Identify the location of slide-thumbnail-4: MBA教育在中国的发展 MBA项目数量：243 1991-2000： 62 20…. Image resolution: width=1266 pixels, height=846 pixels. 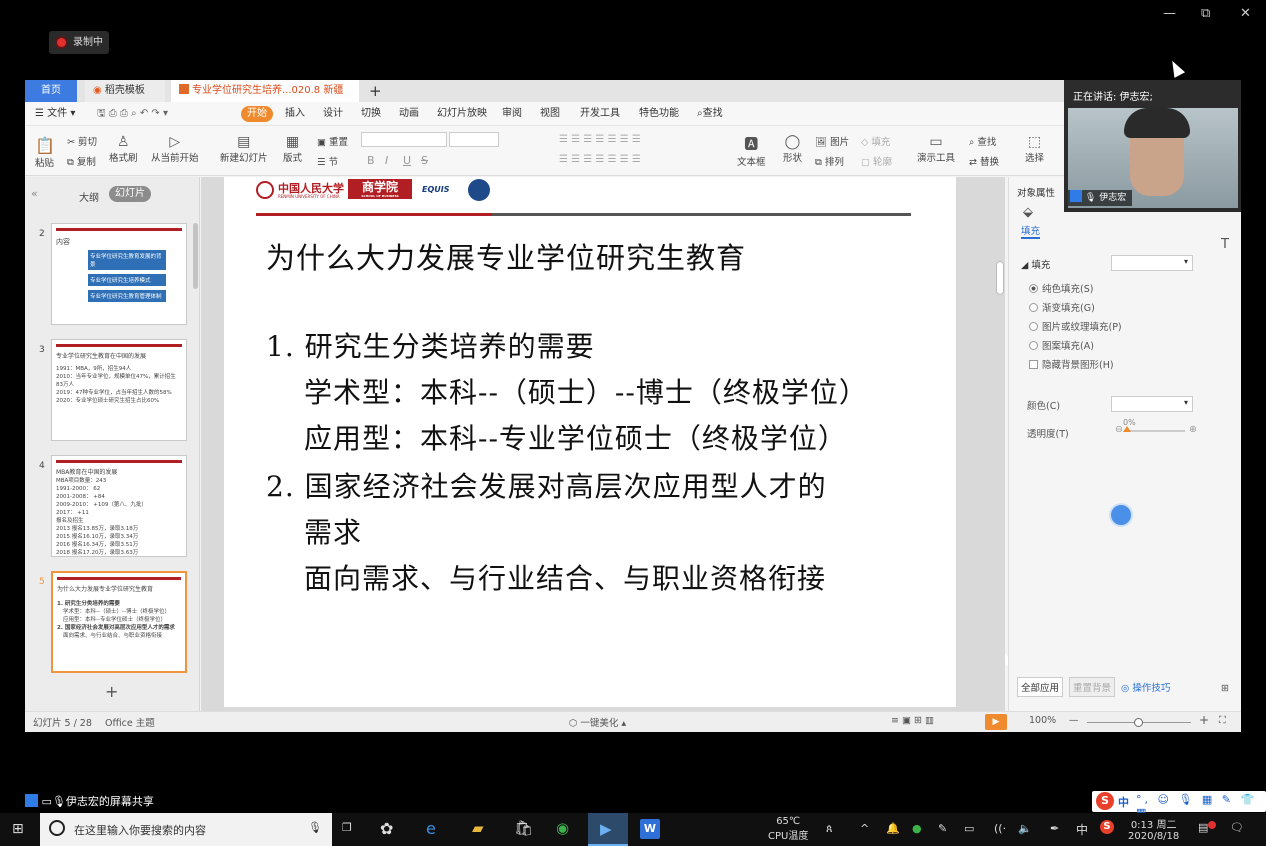
(119, 506).